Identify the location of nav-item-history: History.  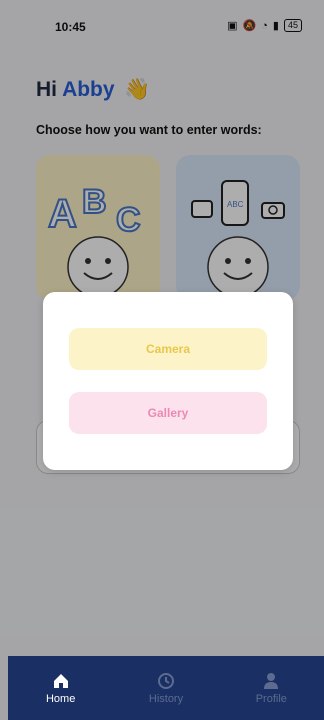
(165, 688).